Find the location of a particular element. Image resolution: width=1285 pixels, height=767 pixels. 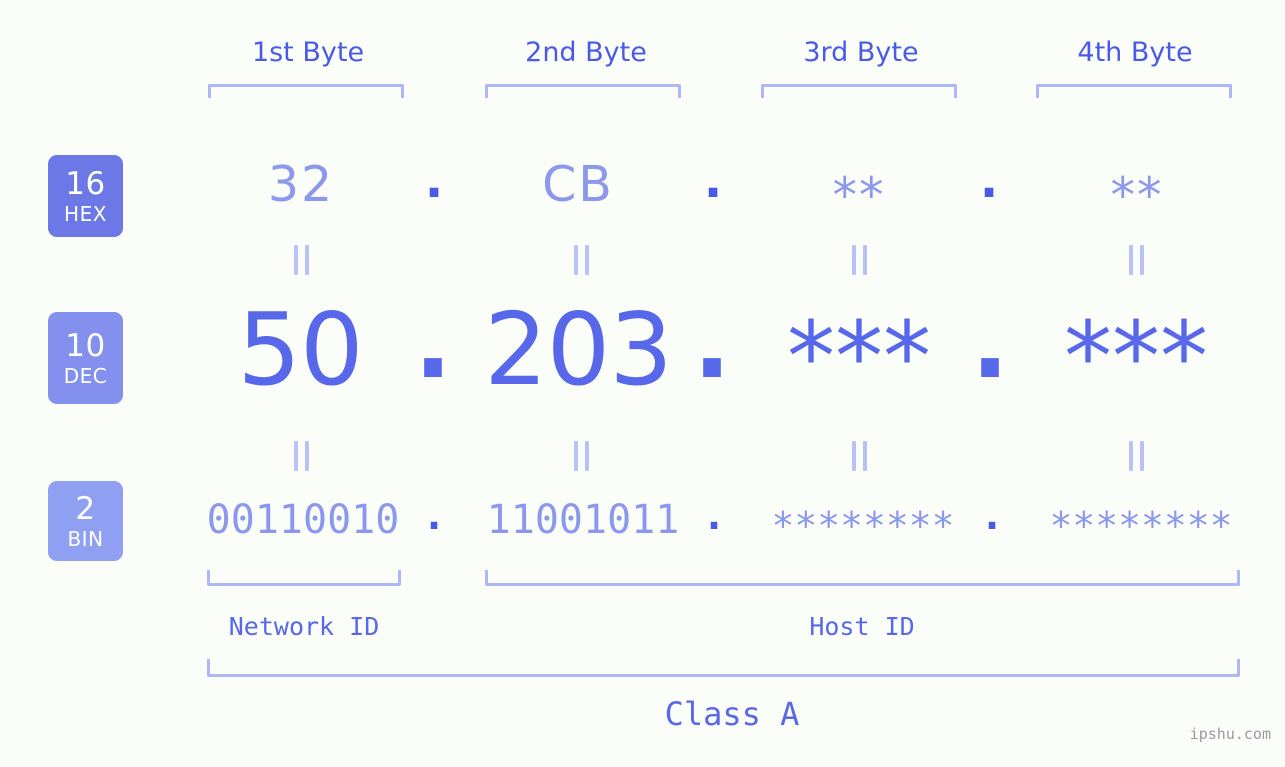

bin-byte-2-value: 11001011 is located at coordinates (583, 520).